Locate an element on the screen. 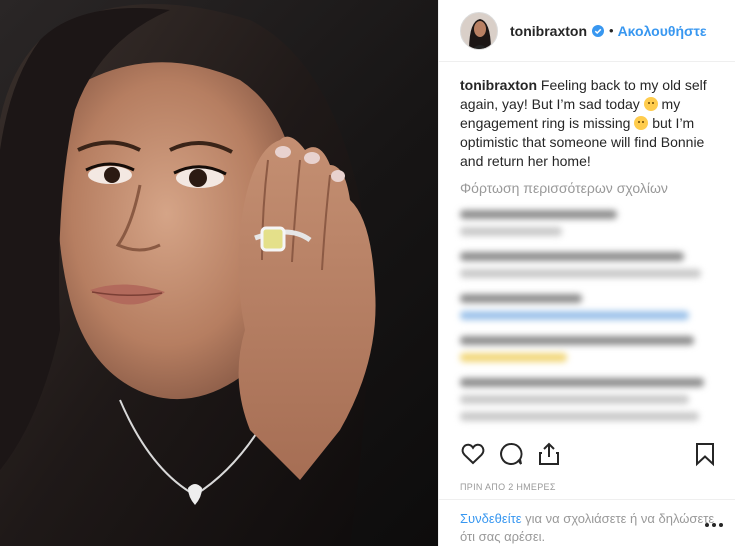  share-upload-icon is located at coordinates (549, 454).